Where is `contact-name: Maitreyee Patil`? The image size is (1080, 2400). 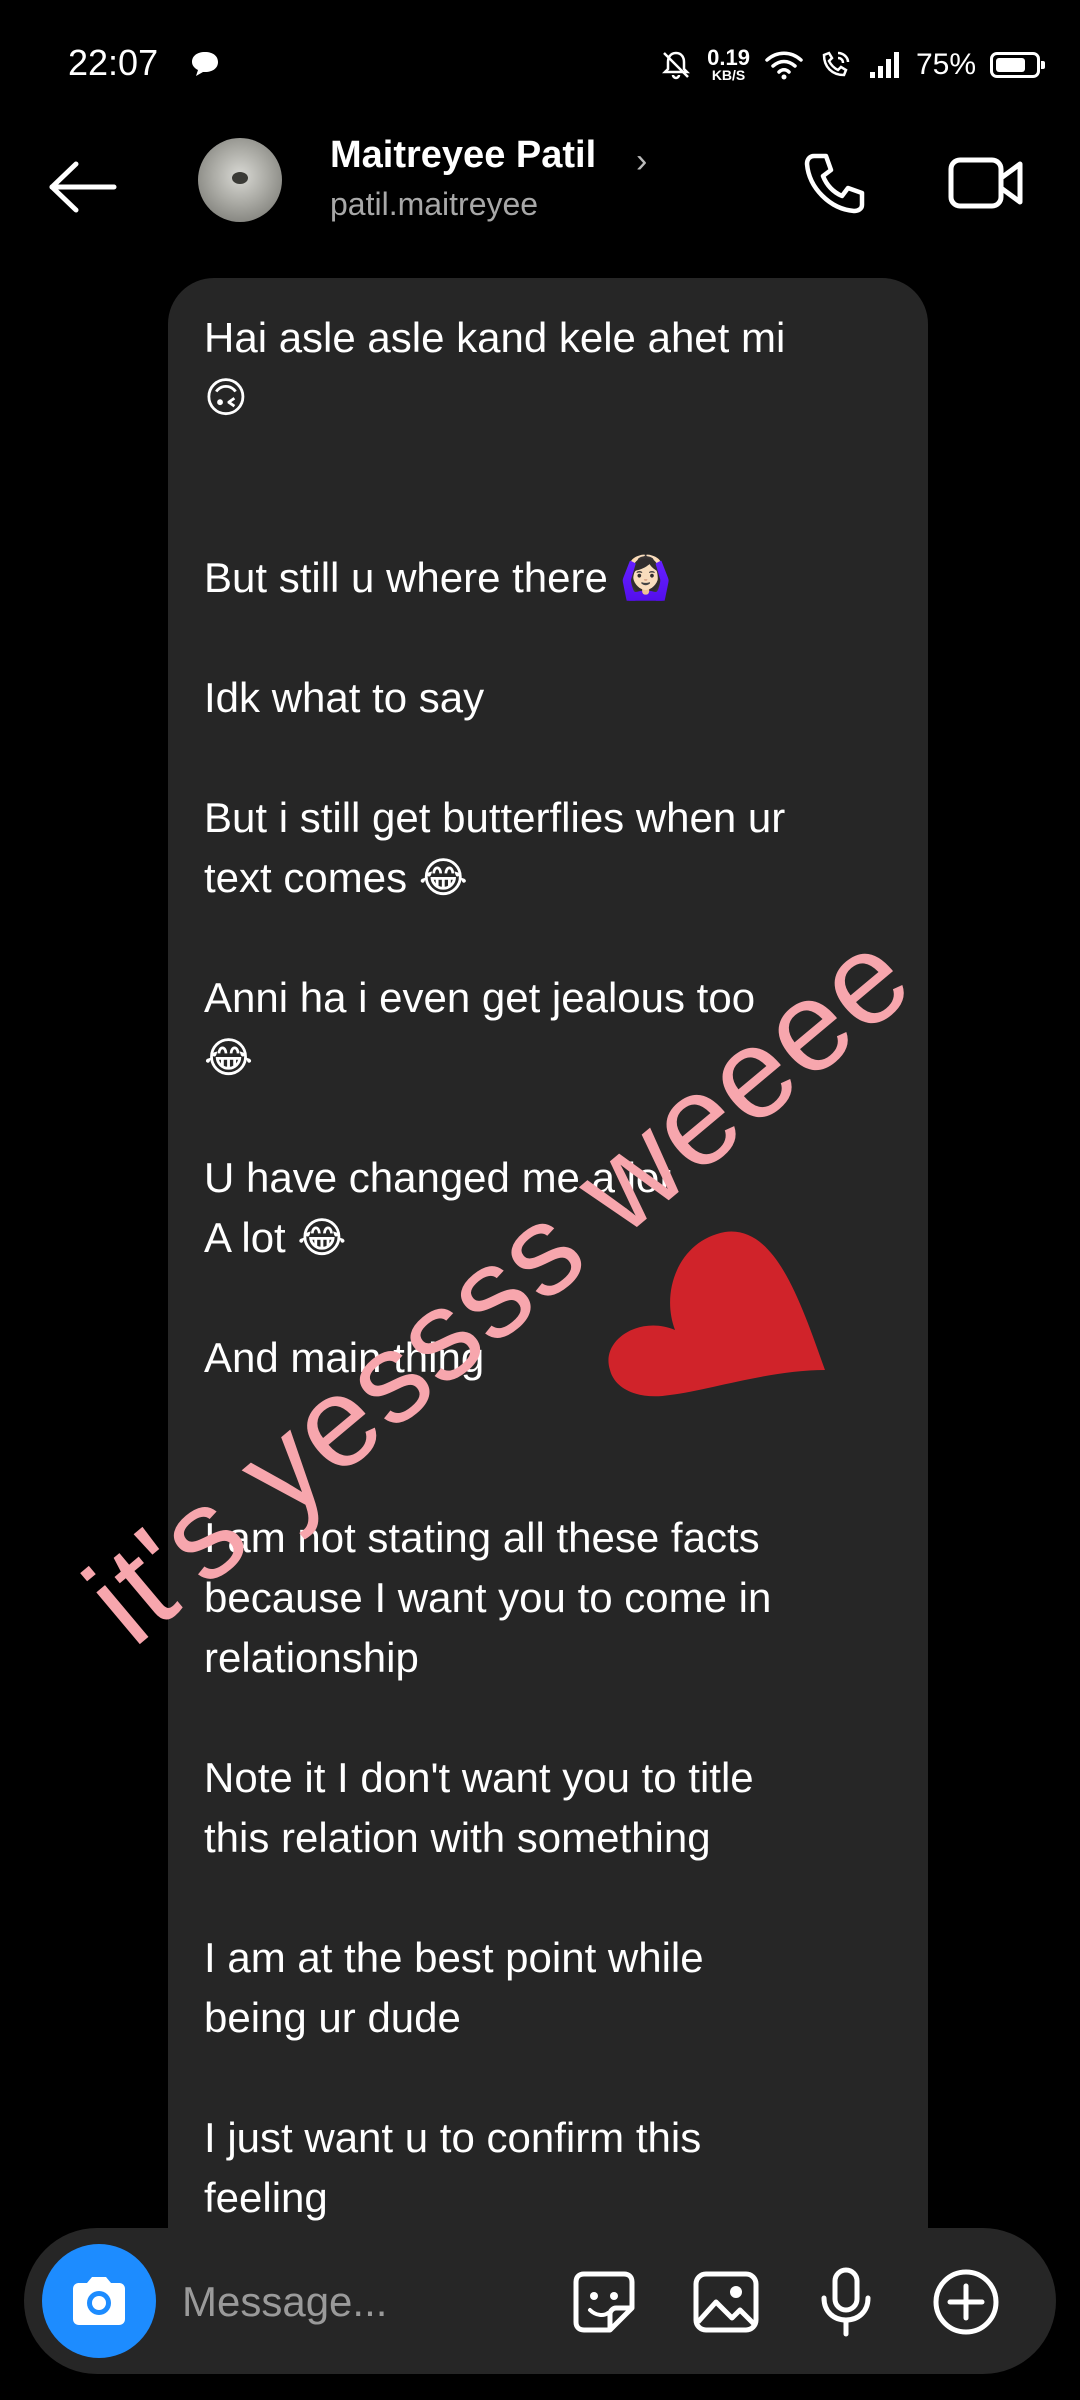 contact-name: Maitreyee Patil is located at coordinates (463, 155).